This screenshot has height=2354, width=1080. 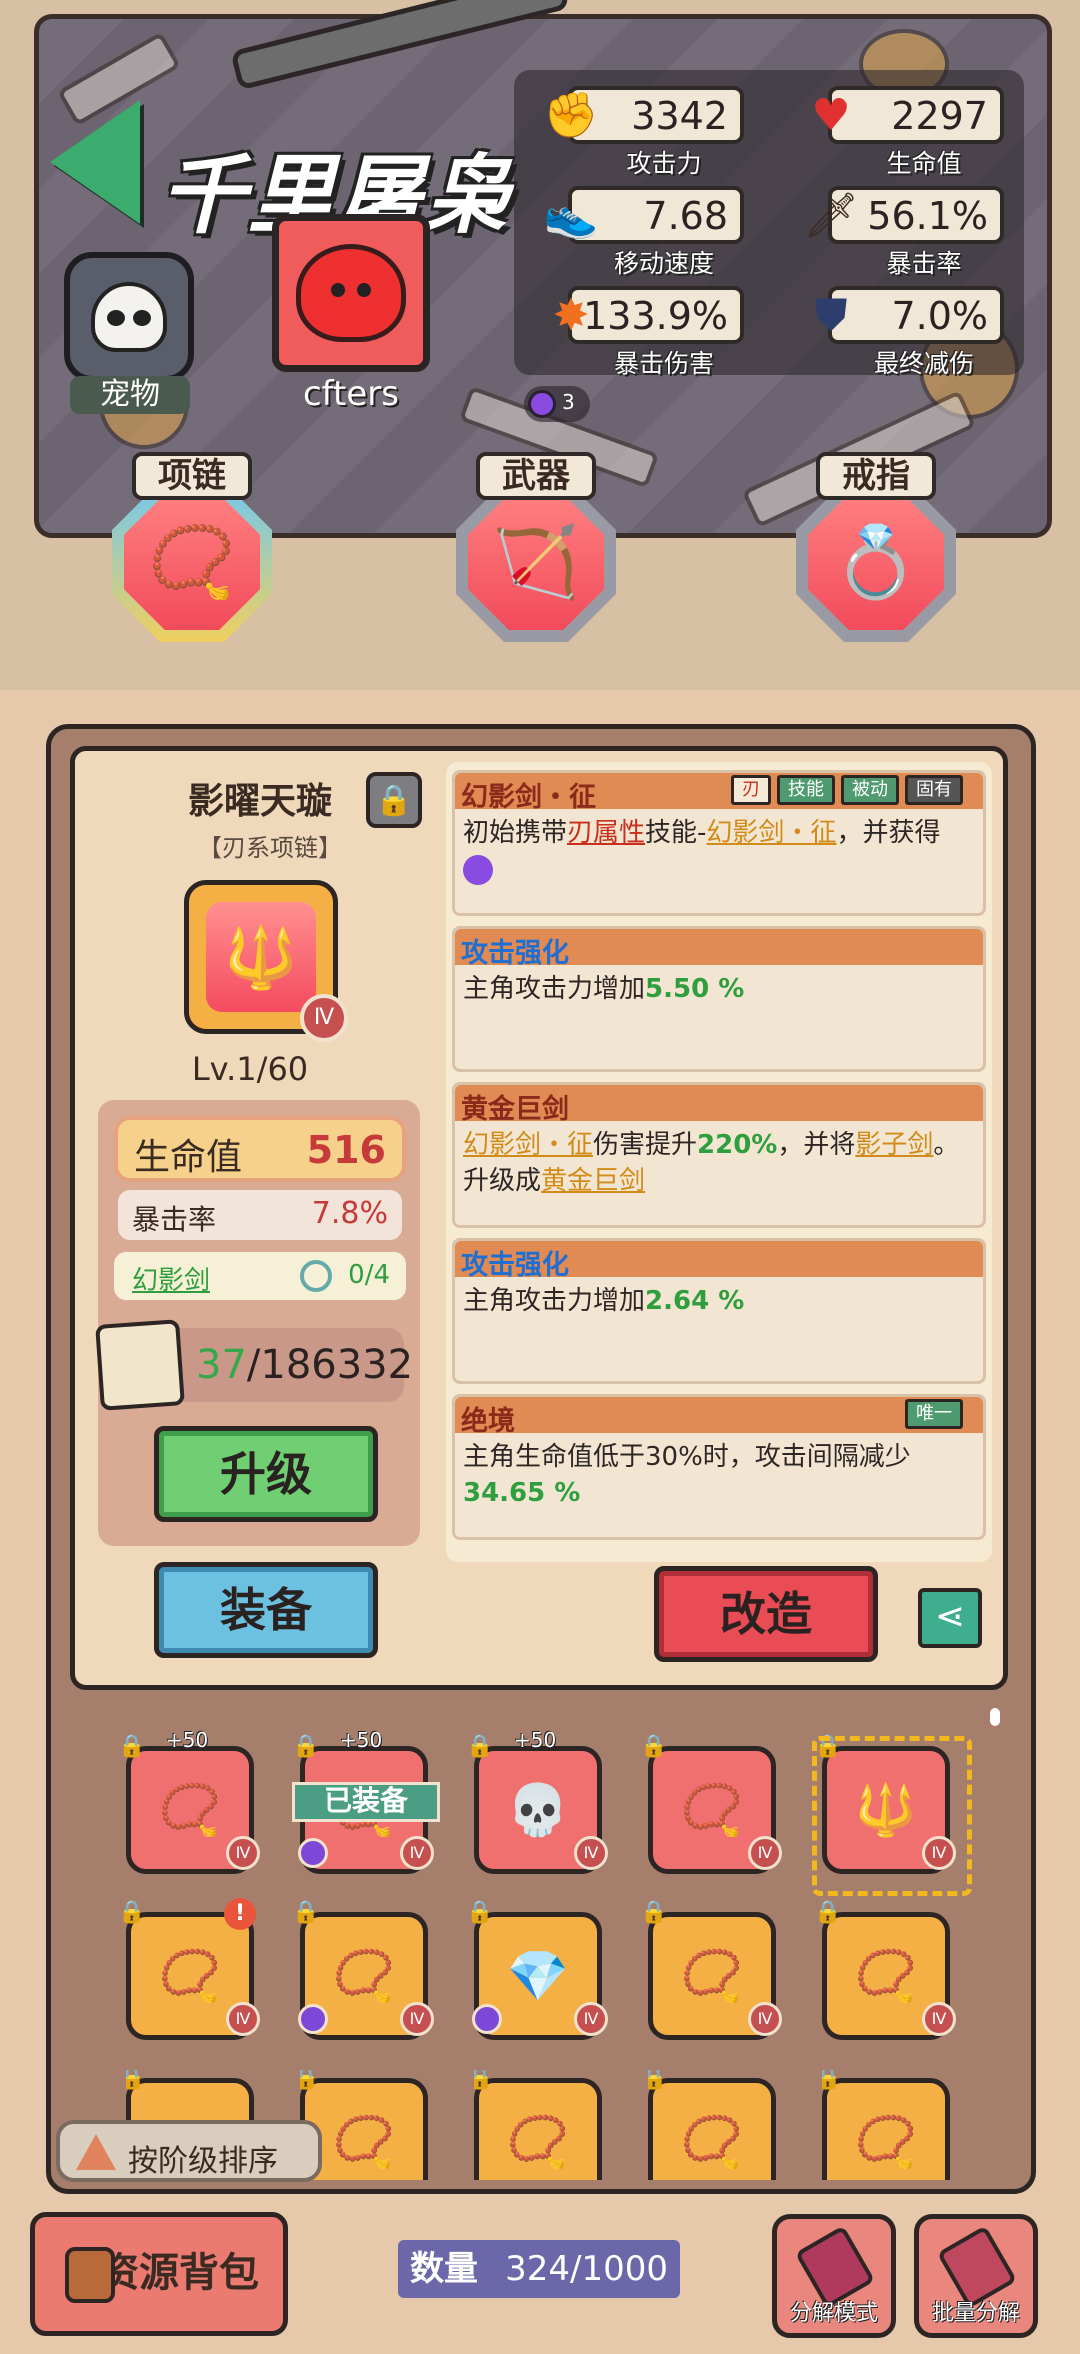 I want to click on affix-text: 主角生命值低于30%时，攻击间隔减少, so click(x=687, y=1457).